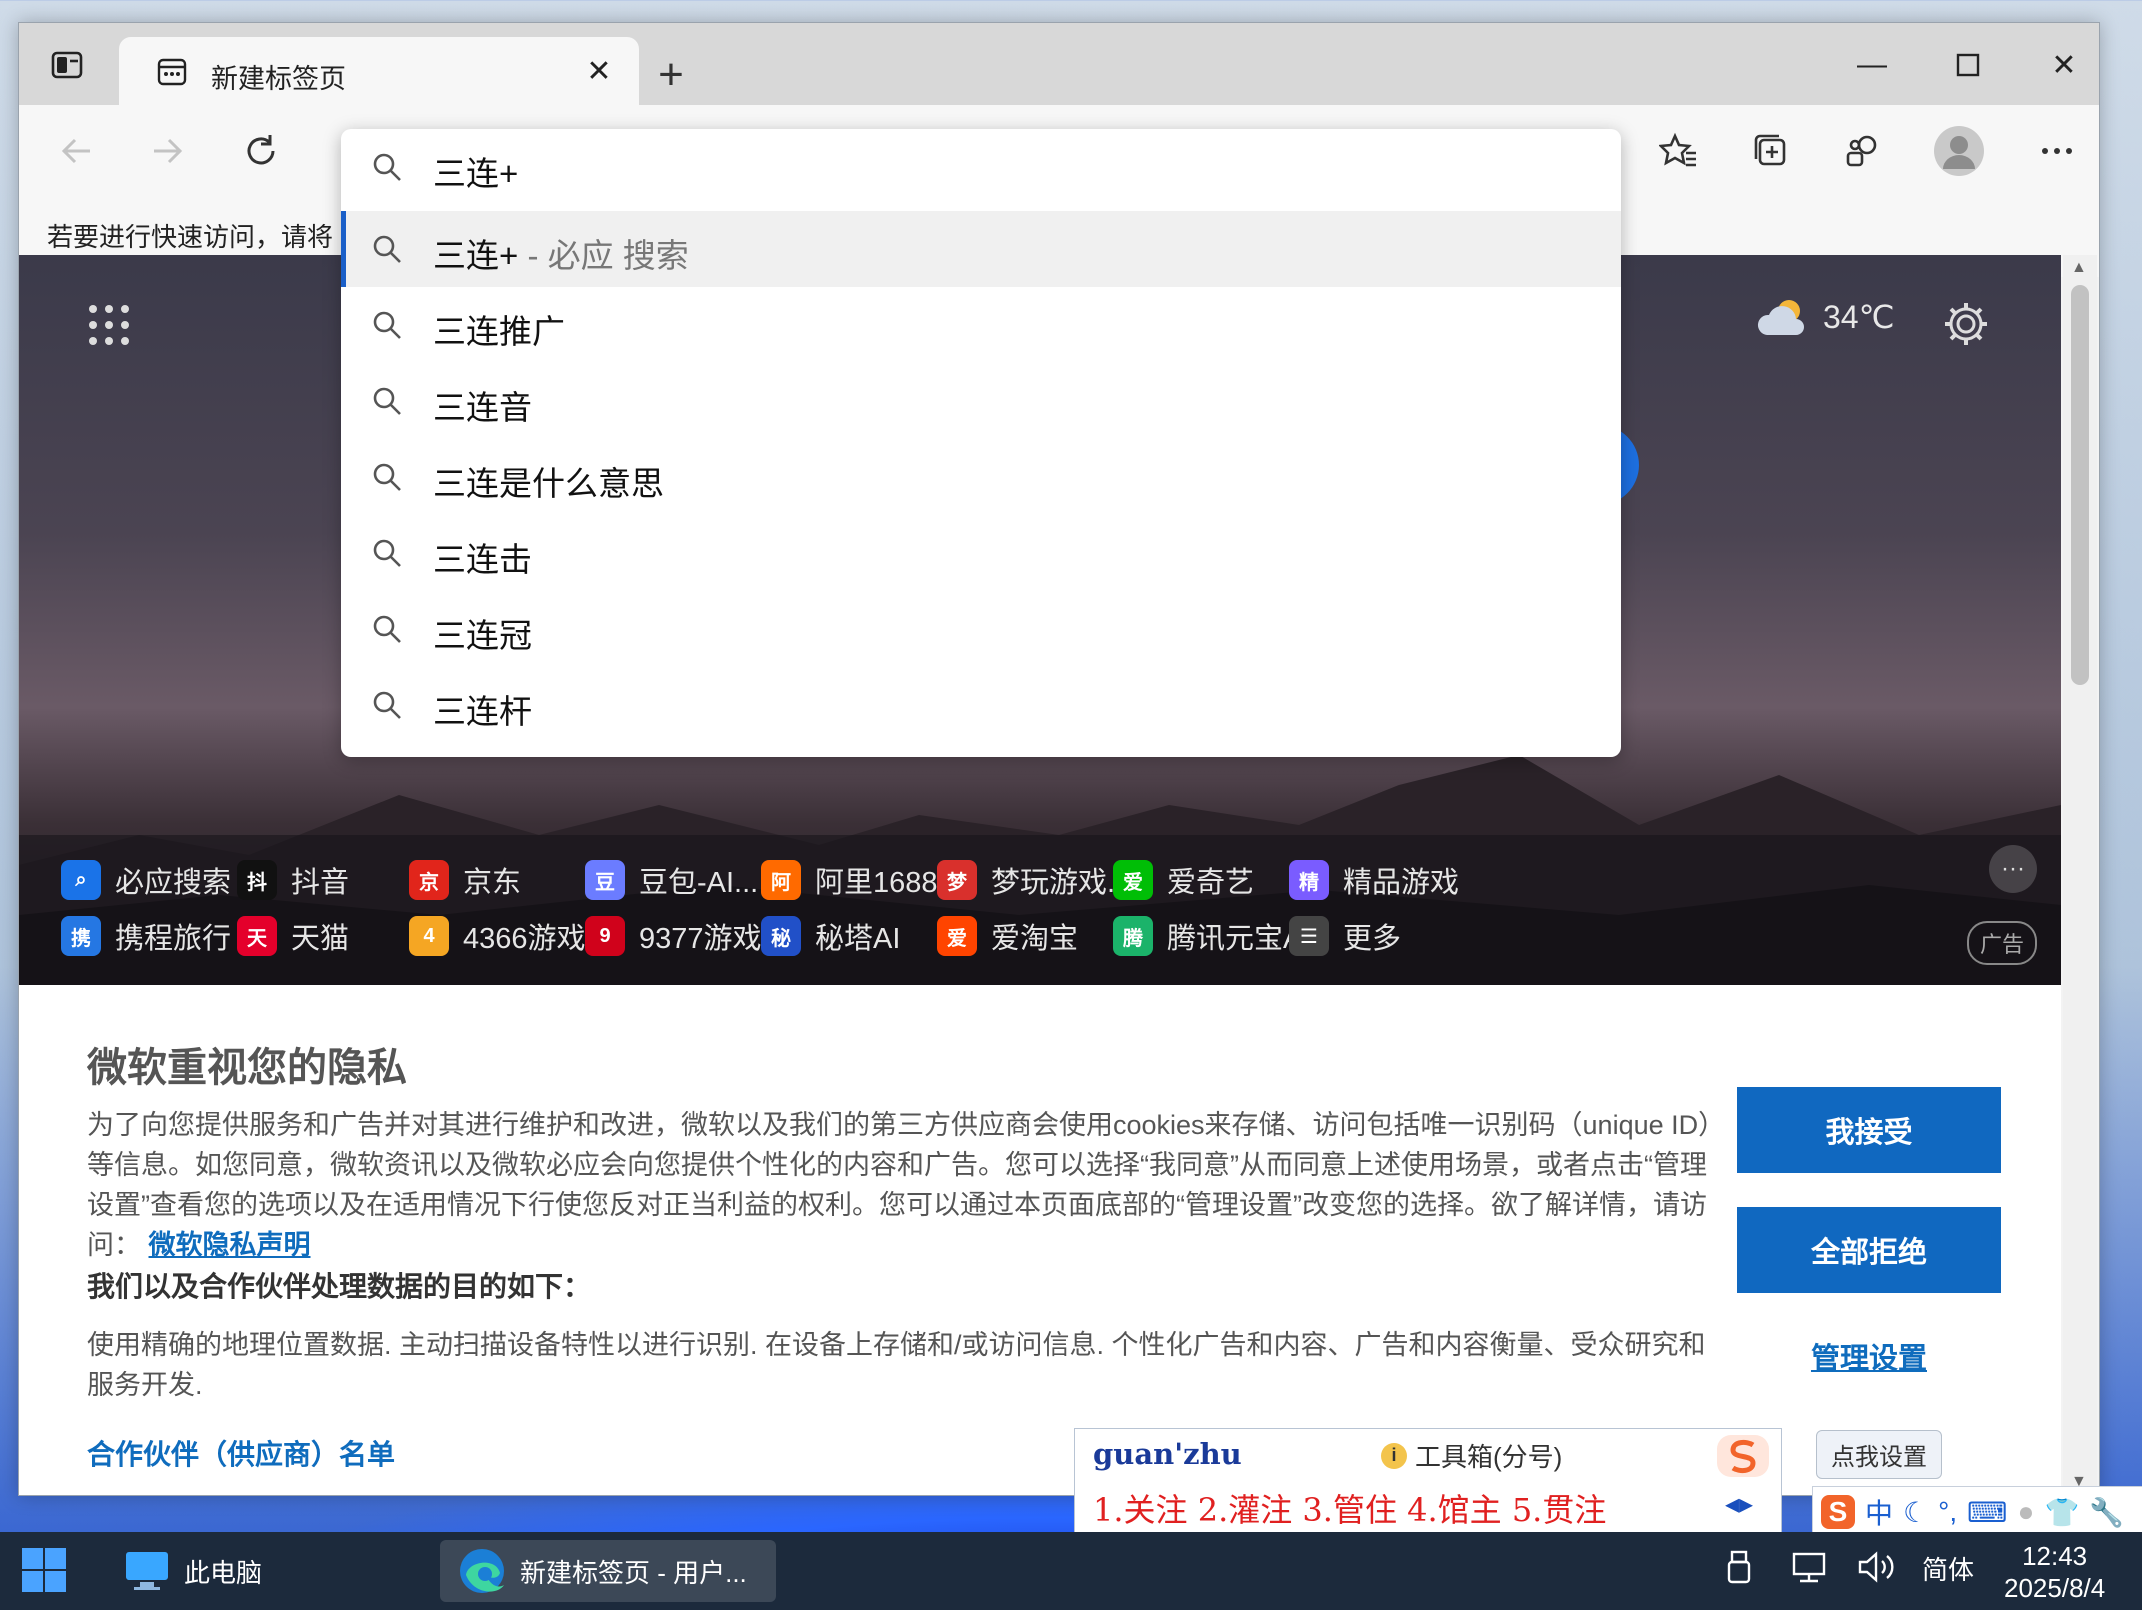 Image resolution: width=2142 pixels, height=1610 pixels. I want to click on ime-candidate-list: 1.关注 2.灌注 3.管住 4.馆主 5.贯注, so click(1349, 1510).